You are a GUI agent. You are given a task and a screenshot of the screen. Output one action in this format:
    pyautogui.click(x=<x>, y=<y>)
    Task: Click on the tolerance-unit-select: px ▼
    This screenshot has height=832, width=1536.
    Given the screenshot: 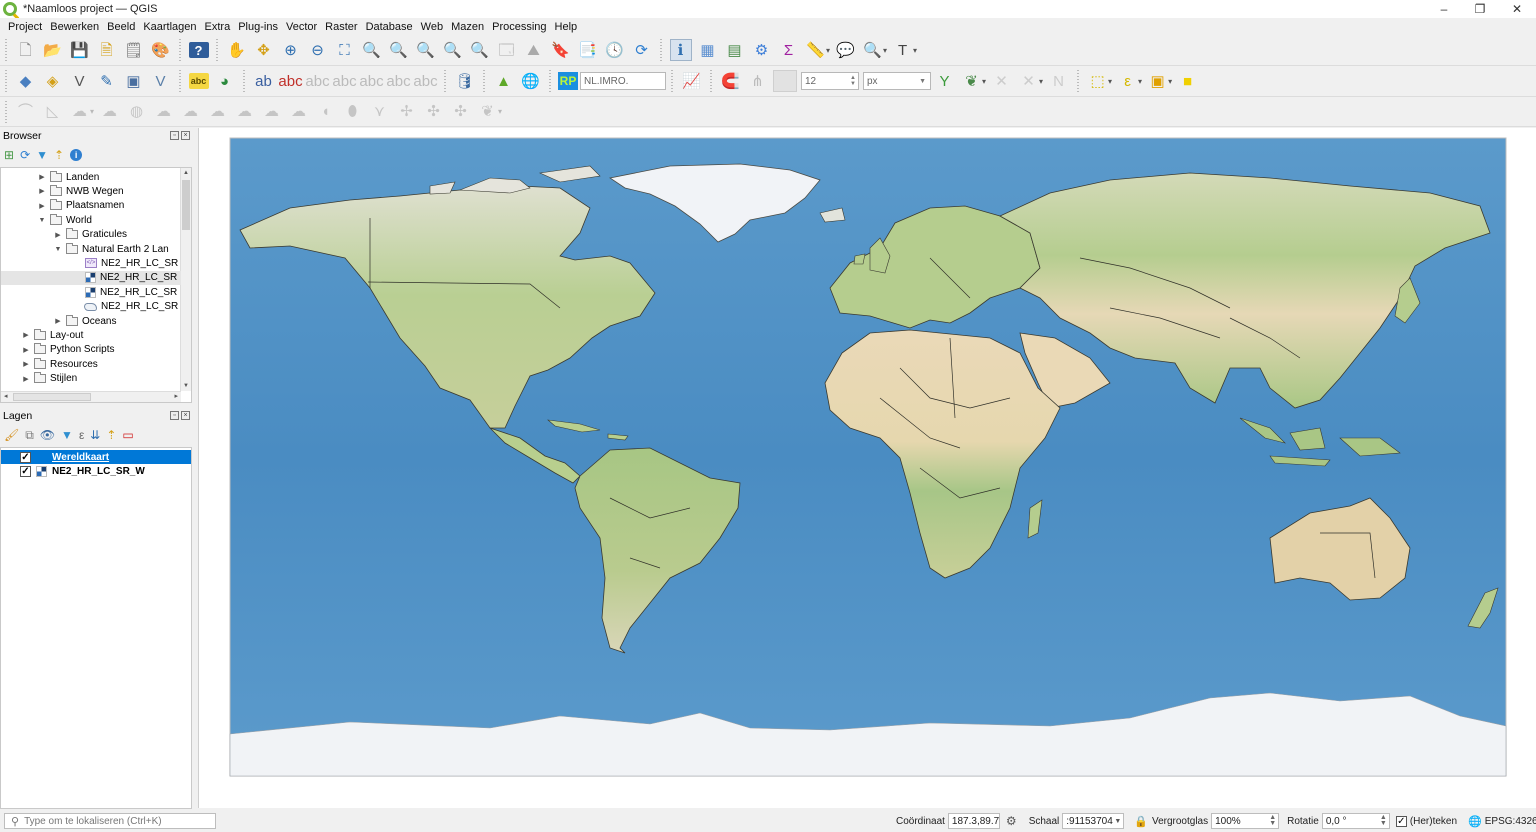 What is the action you would take?
    pyautogui.click(x=897, y=81)
    